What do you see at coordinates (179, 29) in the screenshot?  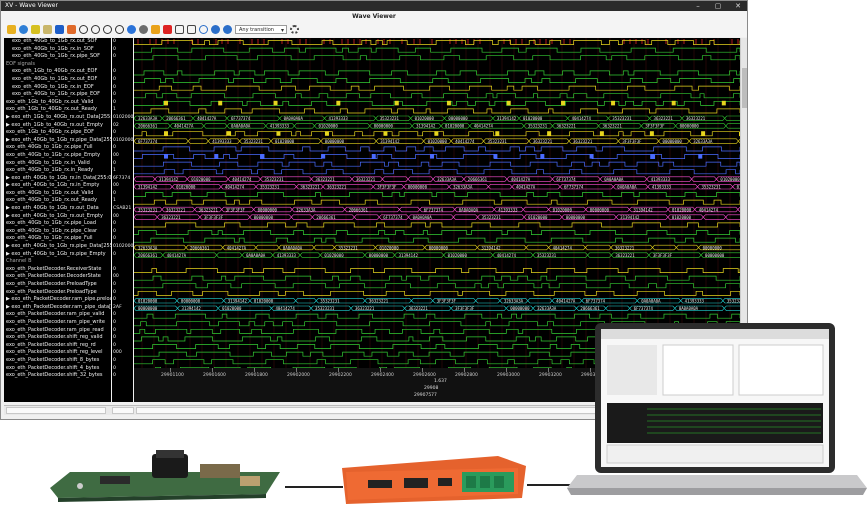 I see `prev-edge-icon` at bounding box center [179, 29].